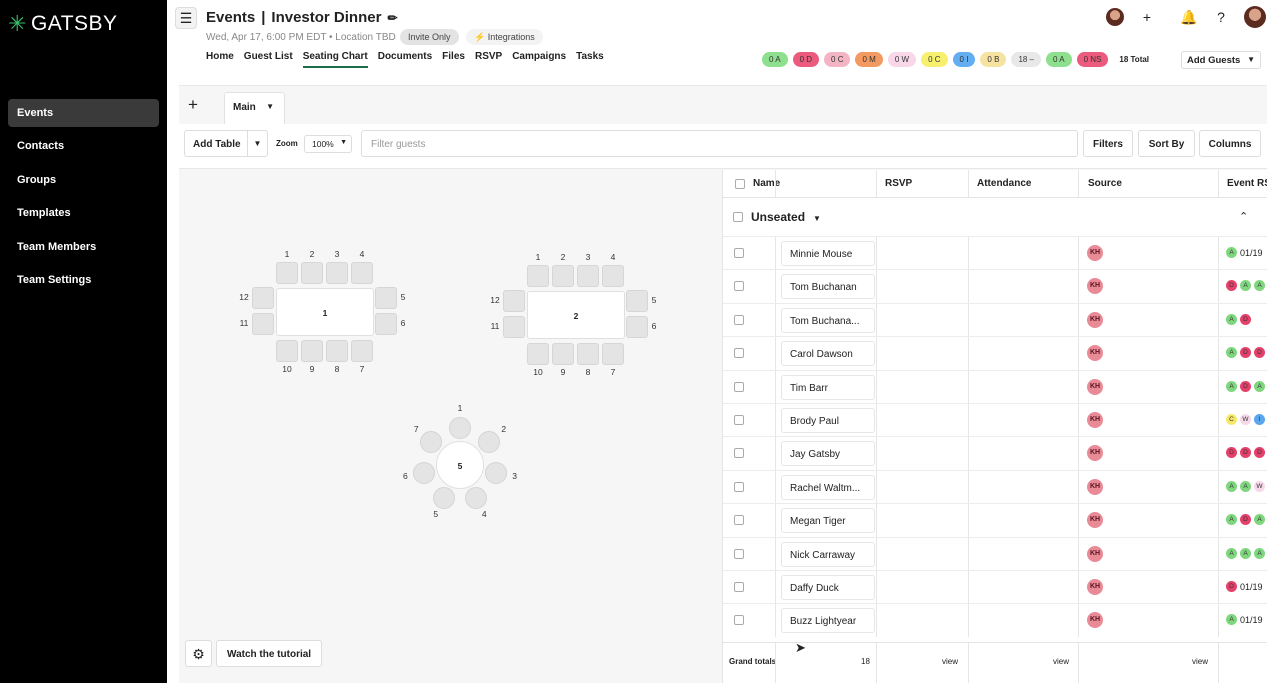 Image resolution: width=1280 pixels, height=683 pixels. What do you see at coordinates (1092, 59) in the screenshot?
I see `status-count-pill: 0 NS` at bounding box center [1092, 59].